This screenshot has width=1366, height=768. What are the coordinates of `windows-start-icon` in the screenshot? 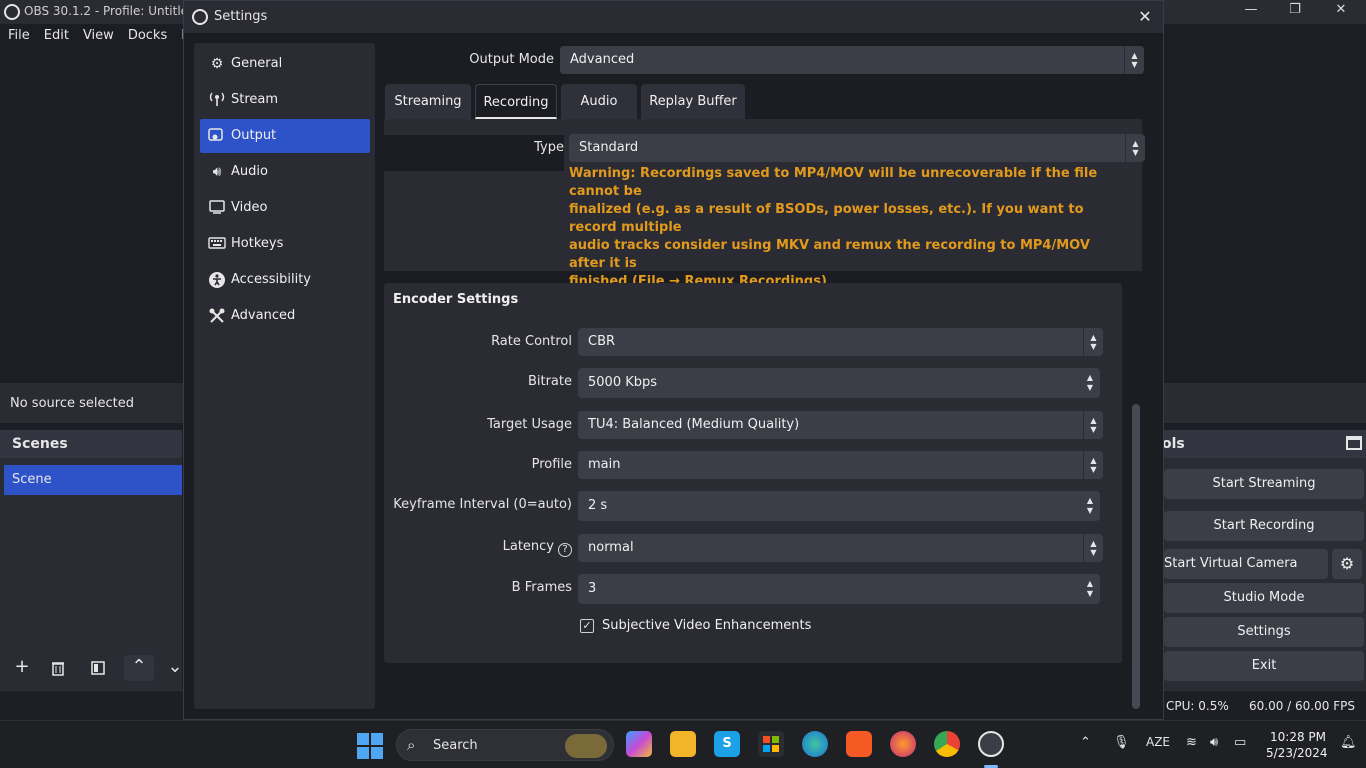 It's located at (370, 746).